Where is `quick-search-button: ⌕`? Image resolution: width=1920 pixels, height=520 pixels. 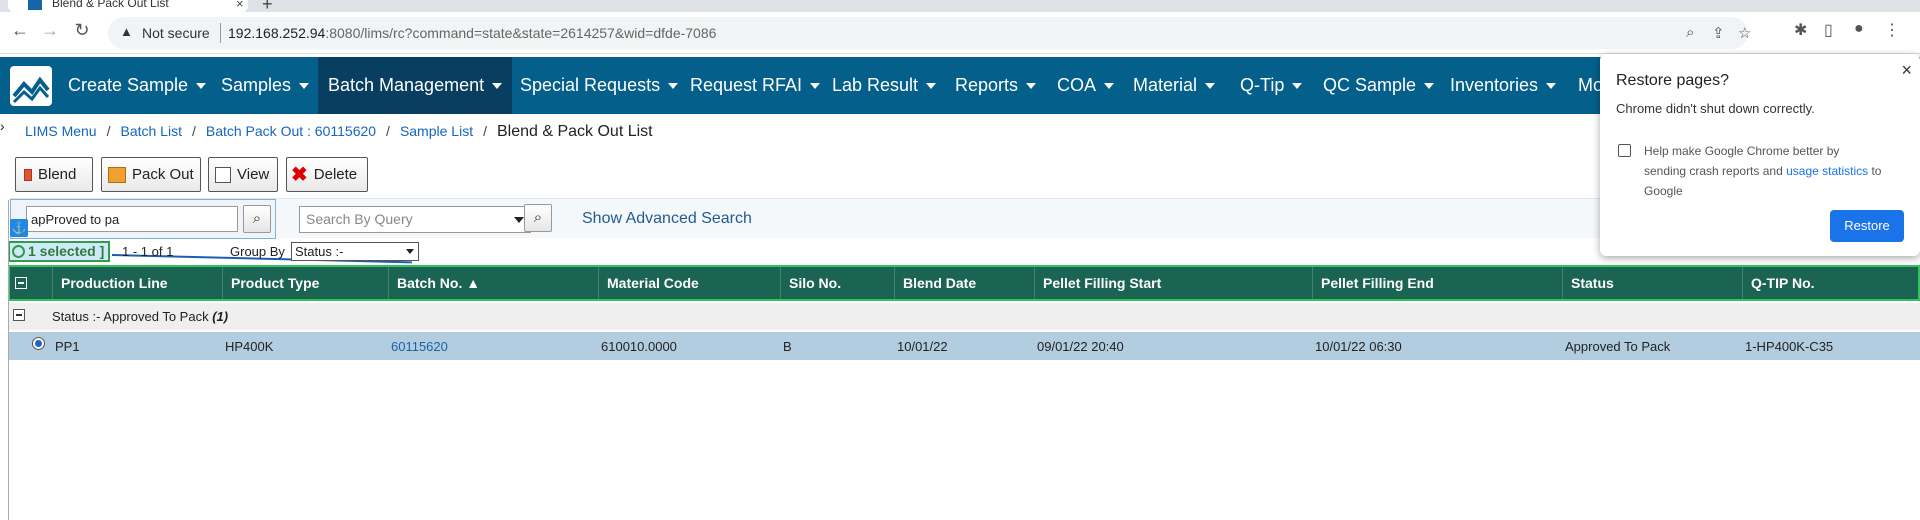
quick-search-button: ⌕ is located at coordinates (257, 219).